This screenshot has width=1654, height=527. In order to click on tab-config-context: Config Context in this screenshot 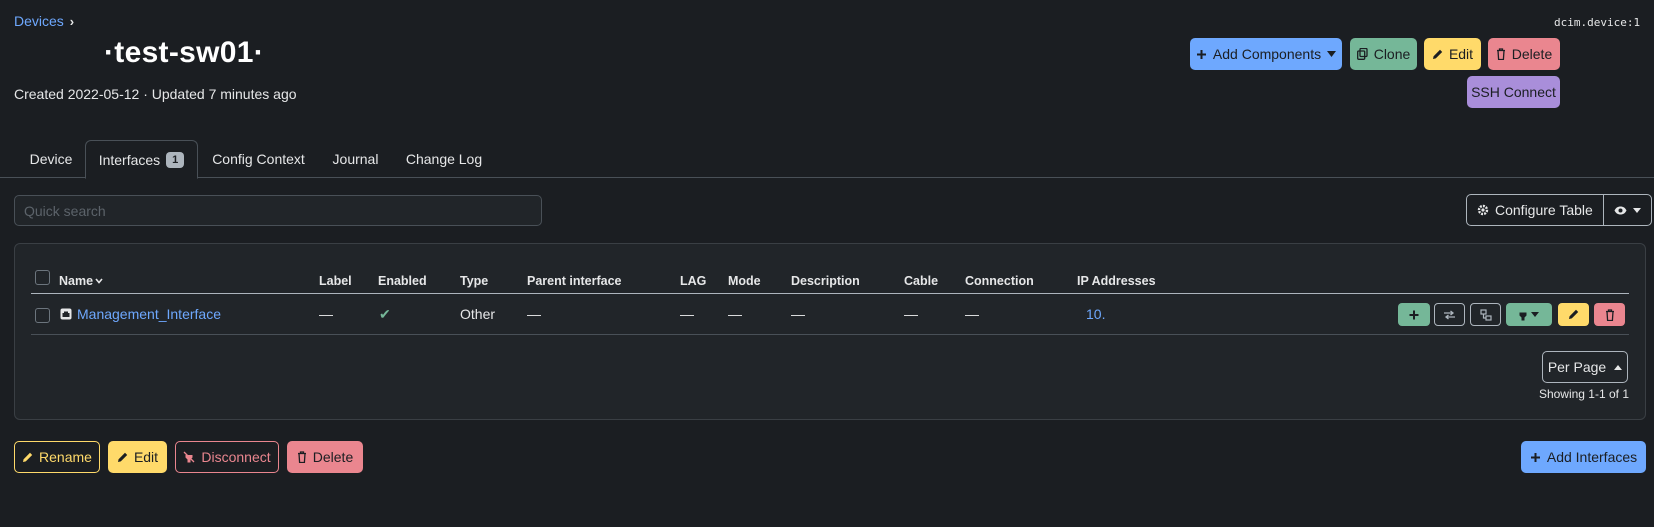, I will do `click(258, 159)`.